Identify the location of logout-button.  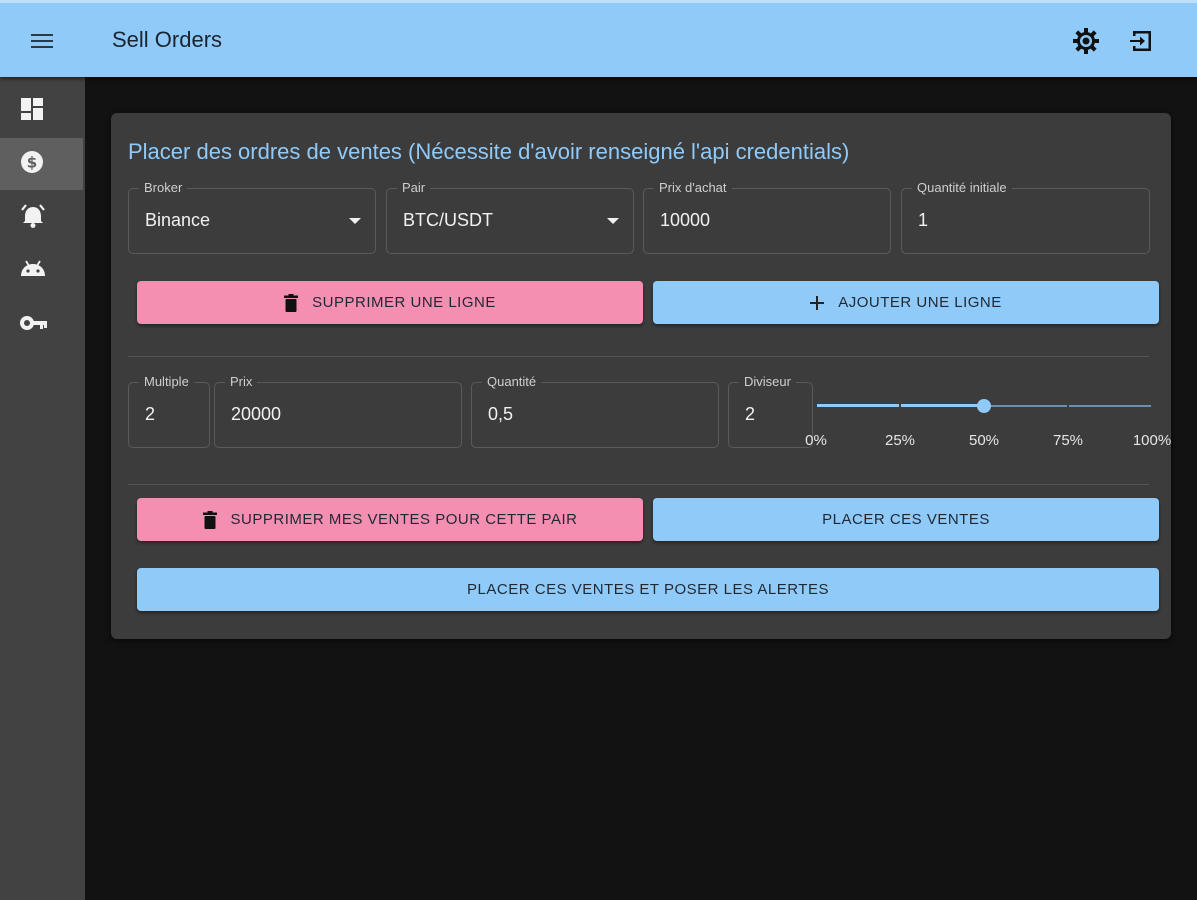
(1142, 43).